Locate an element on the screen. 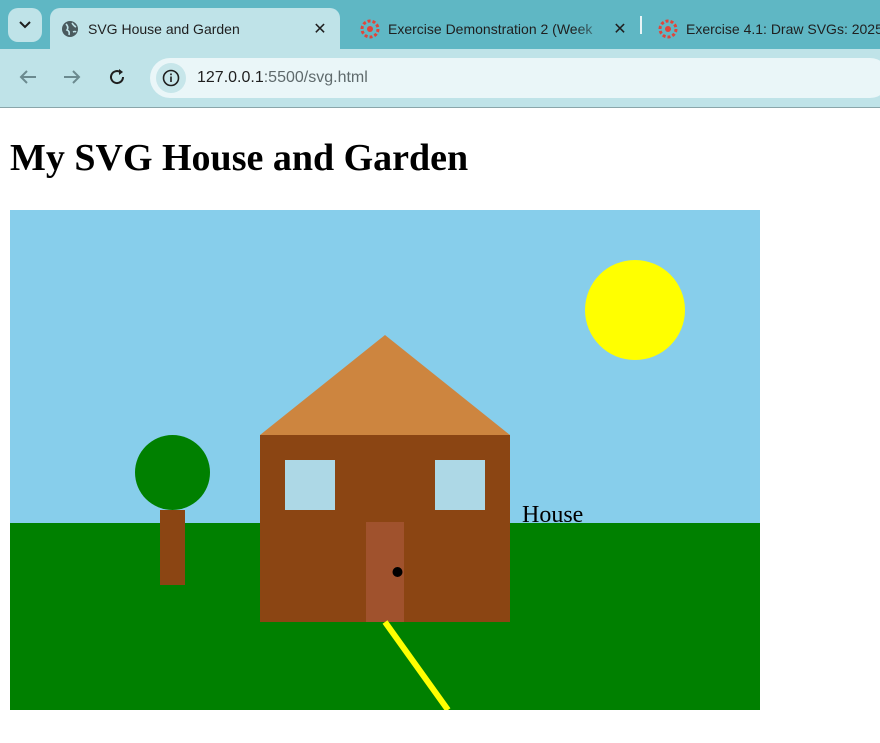  back-button is located at coordinates (28, 77).